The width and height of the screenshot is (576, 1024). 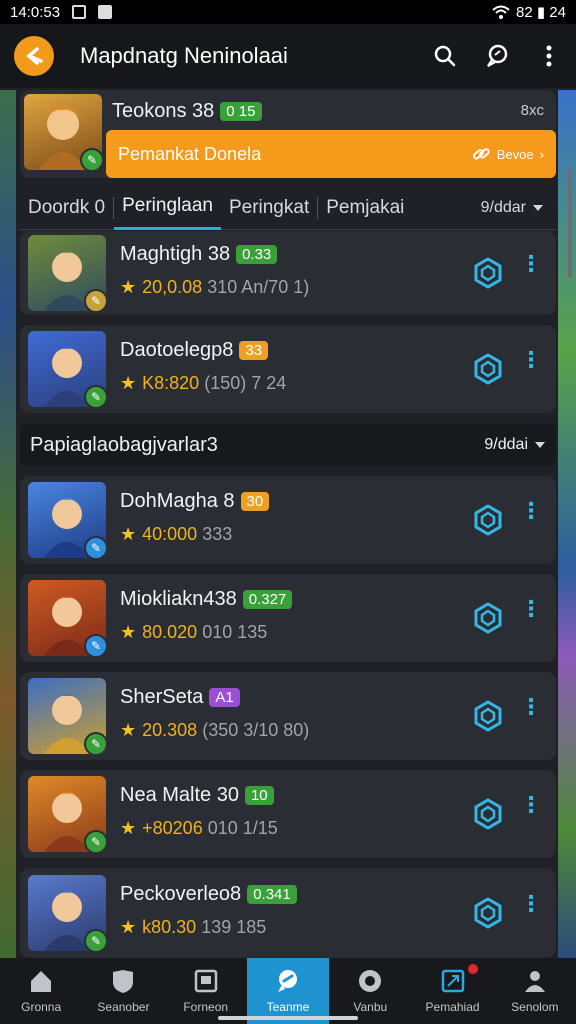 I want to click on chat-button, so click(x=497, y=56).